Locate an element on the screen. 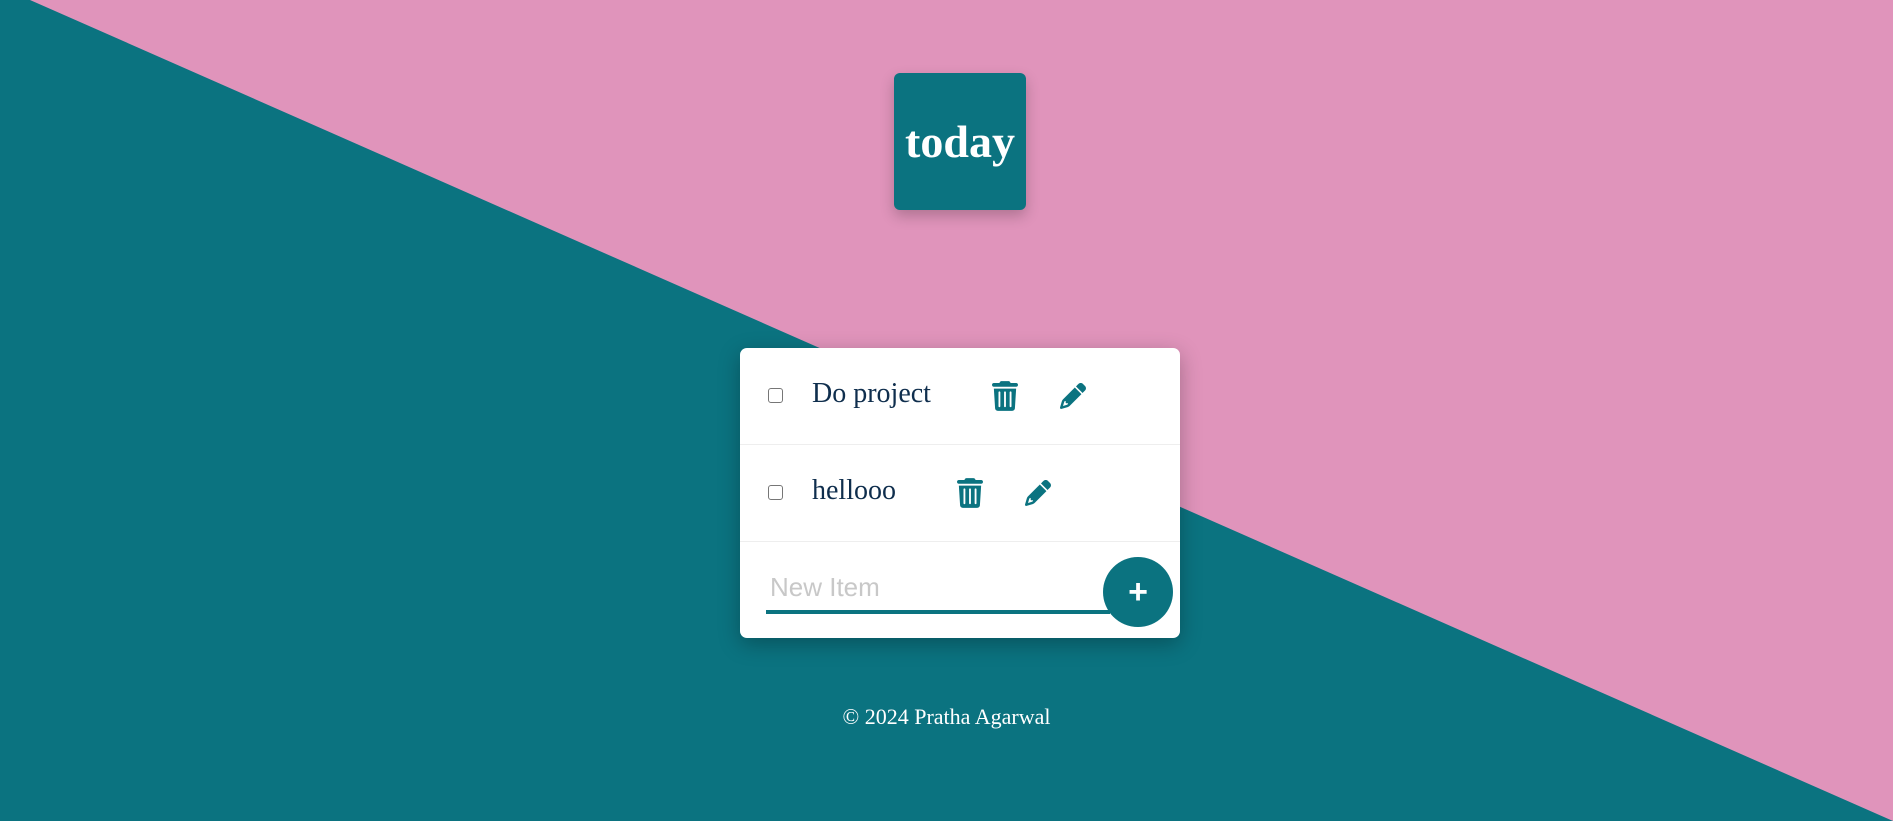  list-item: hellooo is located at coordinates (960, 493).